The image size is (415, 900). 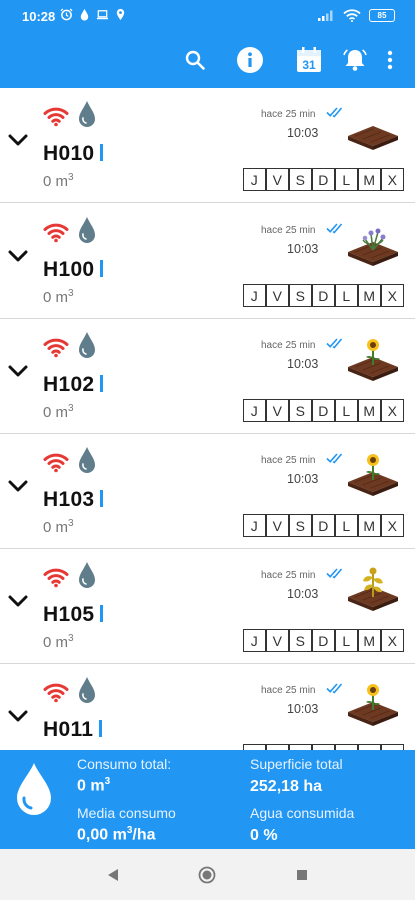 What do you see at coordinates (373, 590) in the screenshot?
I see `dry-sunflower-crop-image` at bounding box center [373, 590].